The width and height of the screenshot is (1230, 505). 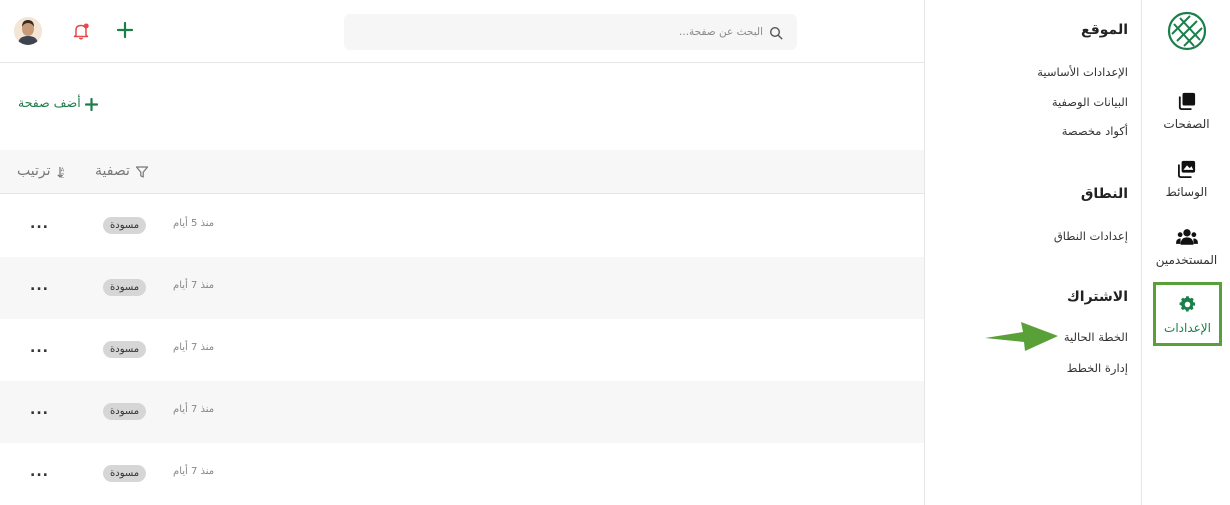 What do you see at coordinates (1095, 131) in the screenshot?
I see `link-custom-code: أكواد مخصصة` at bounding box center [1095, 131].